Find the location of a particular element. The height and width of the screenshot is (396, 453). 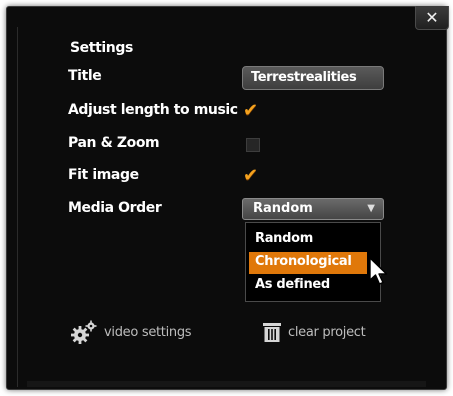

adjust-length-checkbox: ✔ is located at coordinates (251, 110).